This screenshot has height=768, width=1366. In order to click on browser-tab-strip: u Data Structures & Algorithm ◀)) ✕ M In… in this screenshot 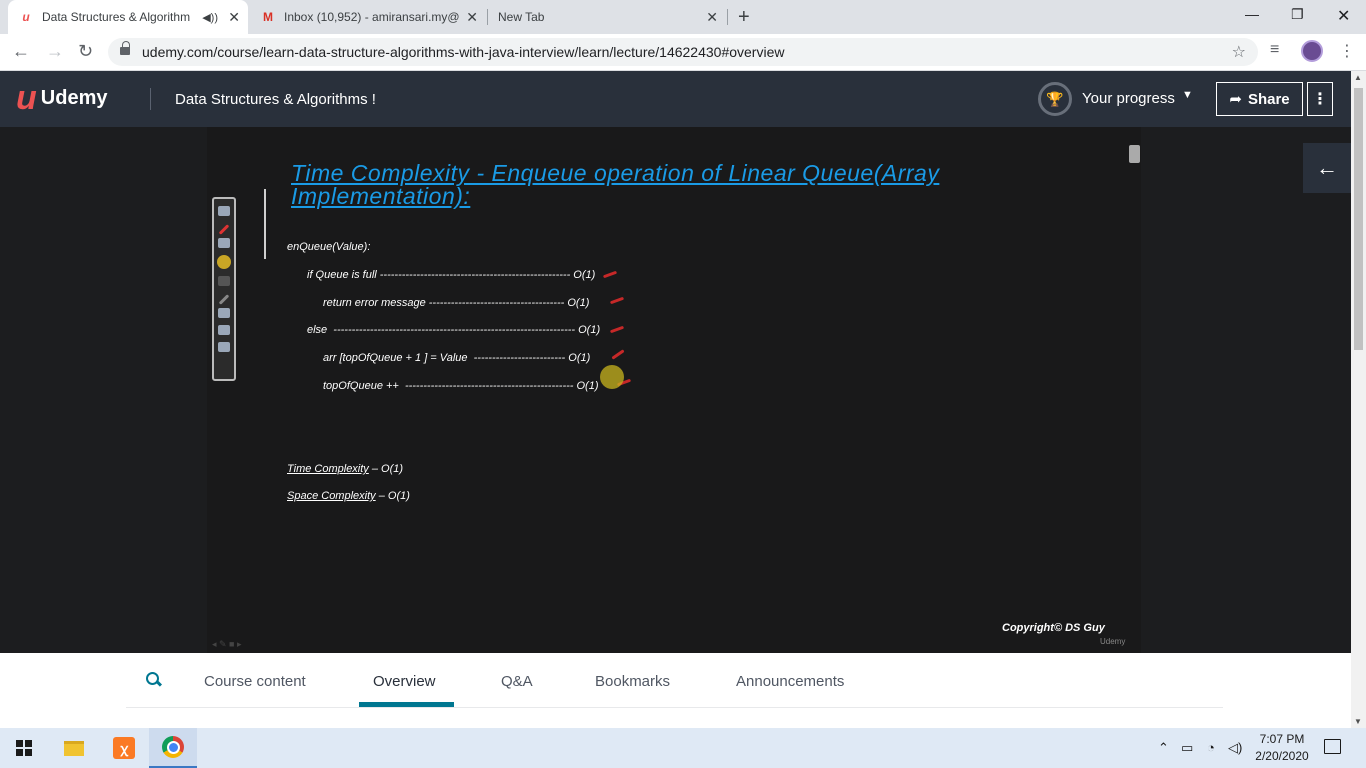, I will do `click(683, 17)`.